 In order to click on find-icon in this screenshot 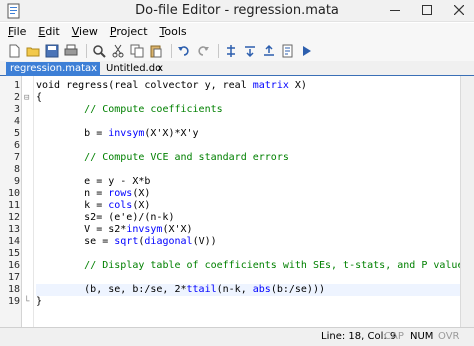, I will do `click(99, 51)`.